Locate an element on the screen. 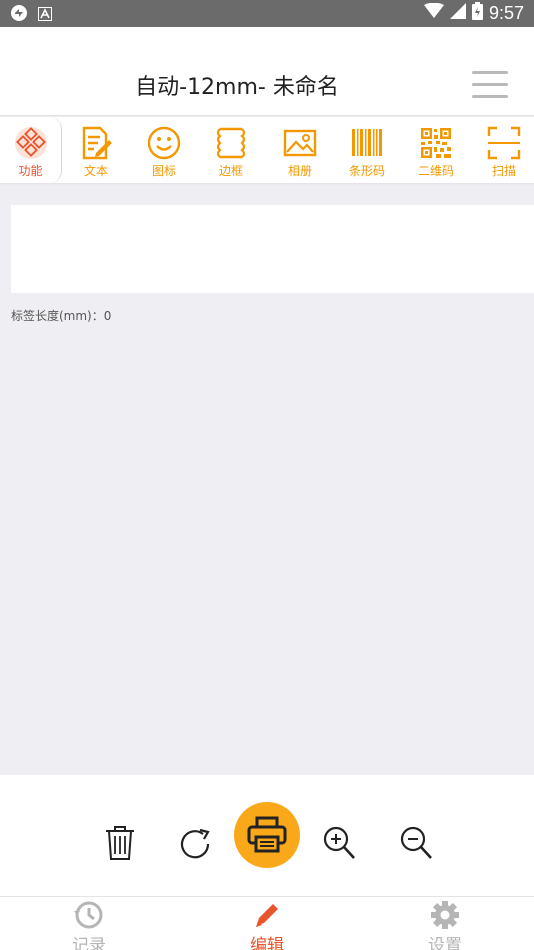  qrcode-icon is located at coordinates (436, 143).